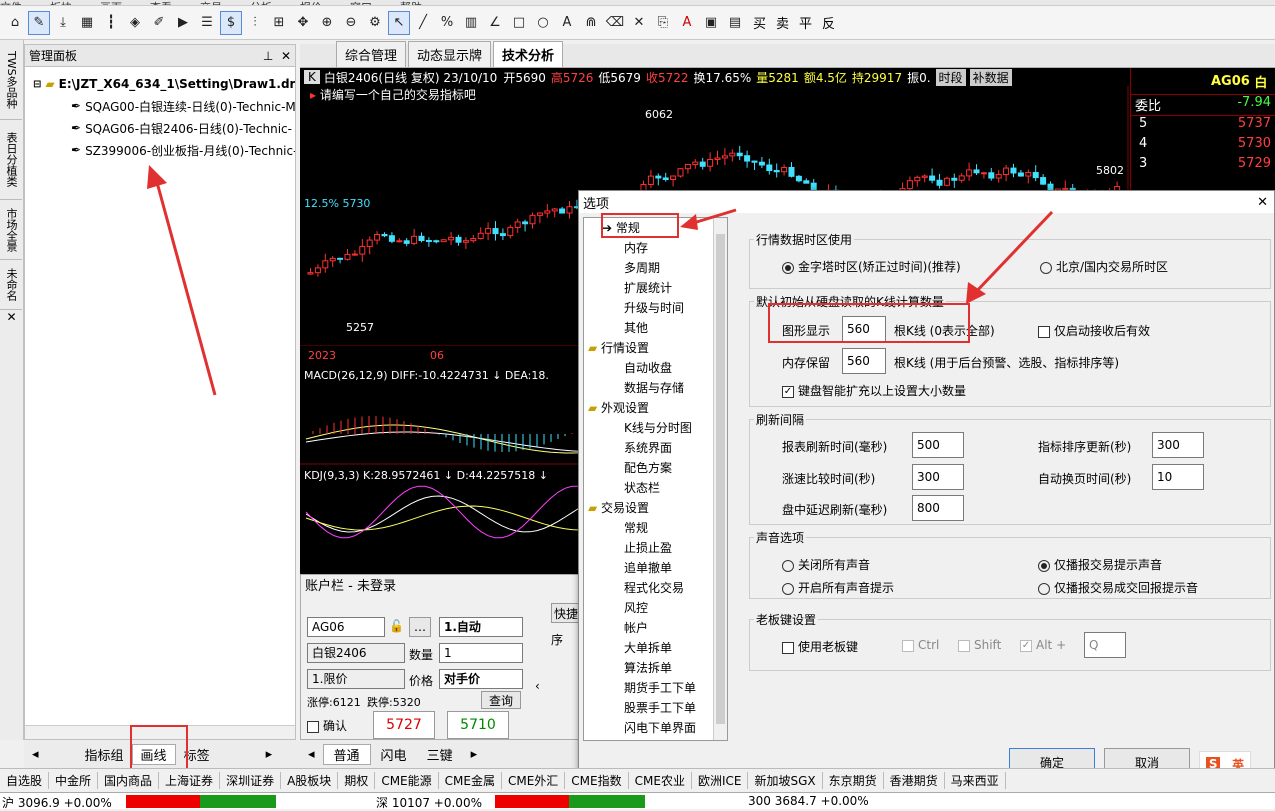  What do you see at coordinates (838, 587) in the screenshot?
I see `sound-all-radio: 开启所有声音提示` at bounding box center [838, 587].